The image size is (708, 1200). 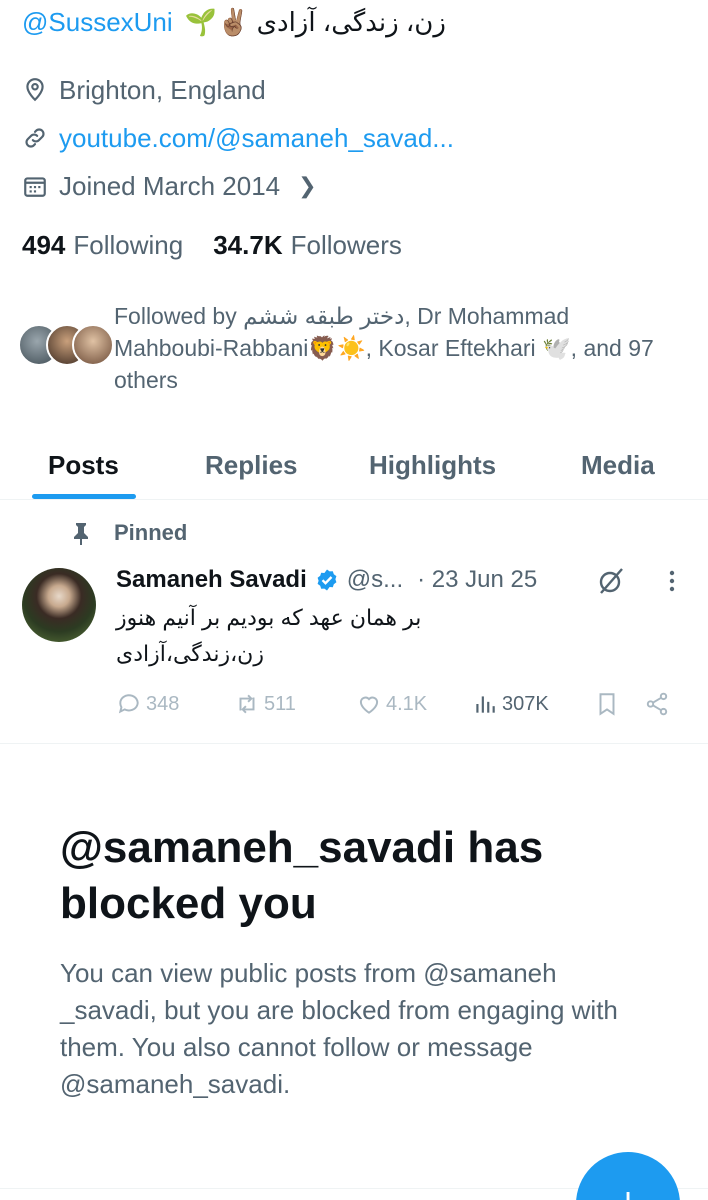 What do you see at coordinates (59, 605) in the screenshot?
I see `post-author-avatar` at bounding box center [59, 605].